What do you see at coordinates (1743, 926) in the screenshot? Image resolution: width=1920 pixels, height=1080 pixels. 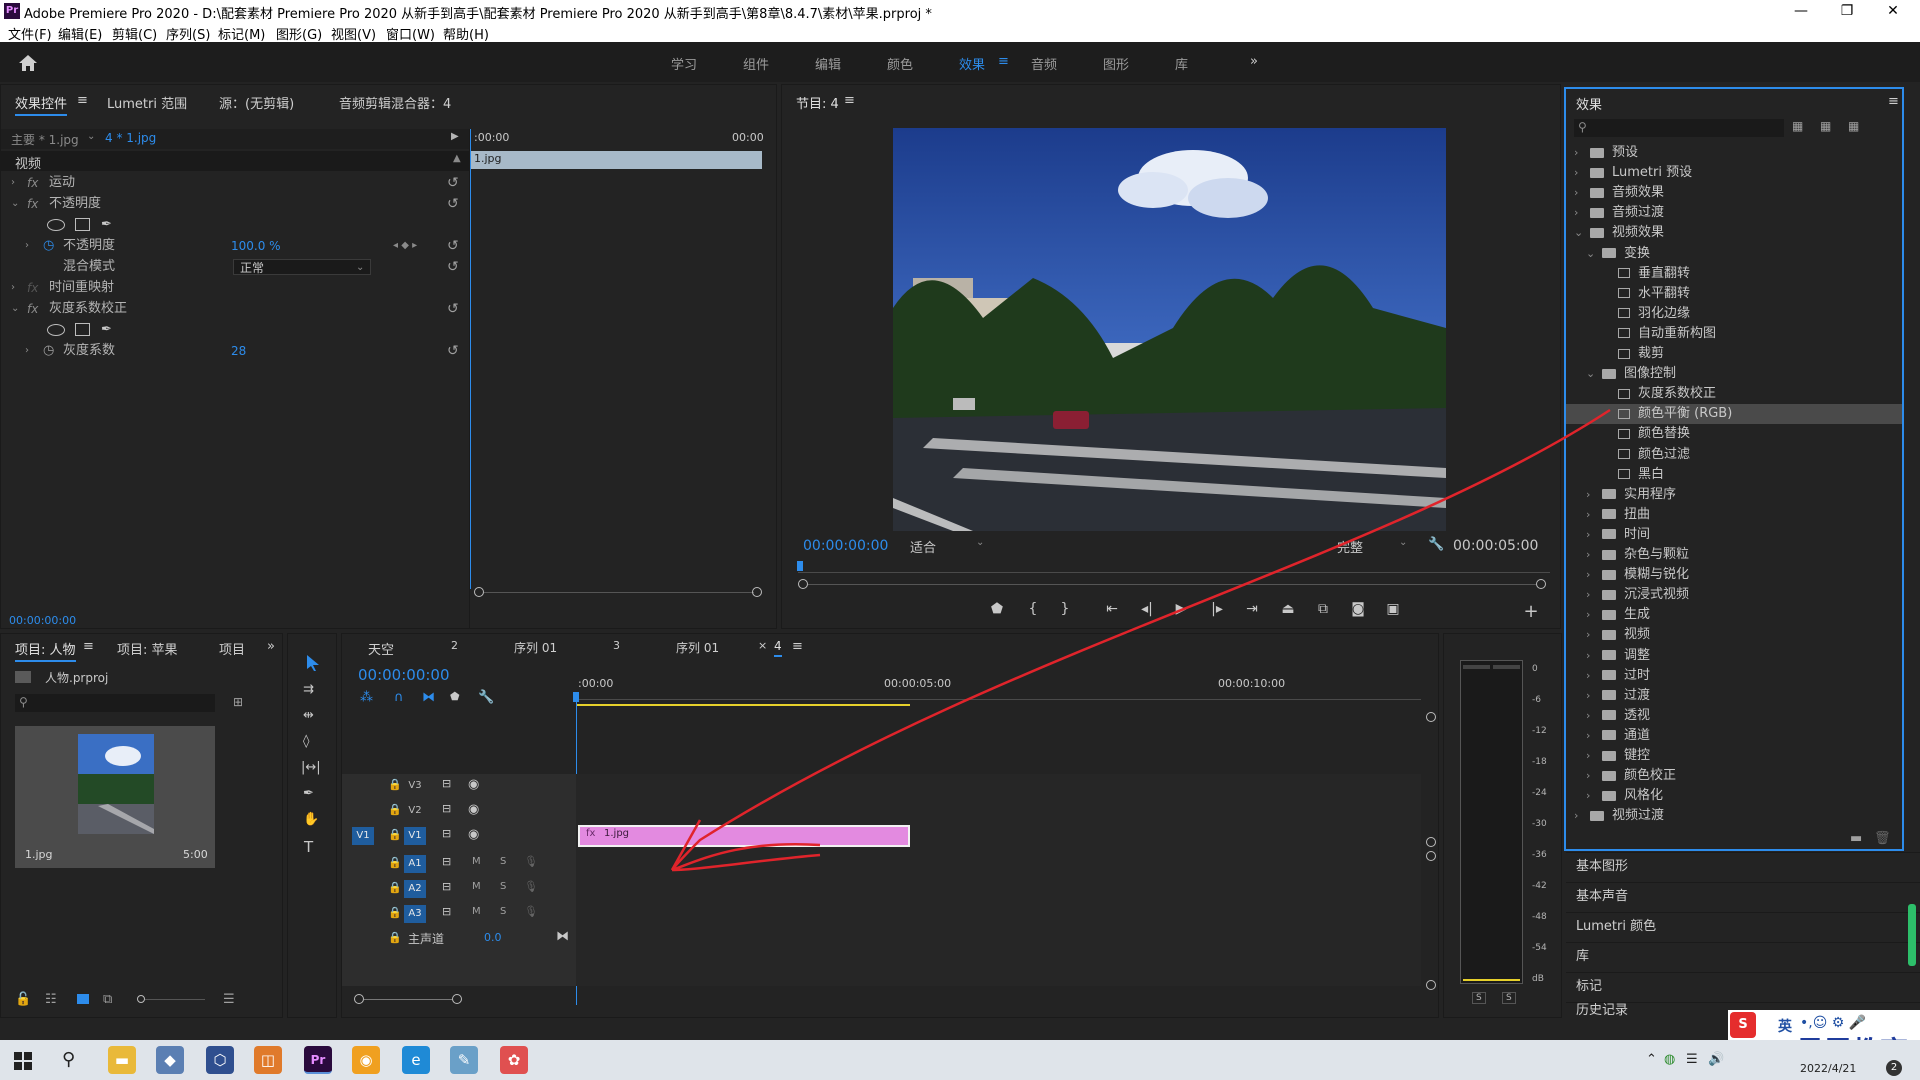 I see `panel-lumetri-color: Lumetri 颜色` at bounding box center [1743, 926].